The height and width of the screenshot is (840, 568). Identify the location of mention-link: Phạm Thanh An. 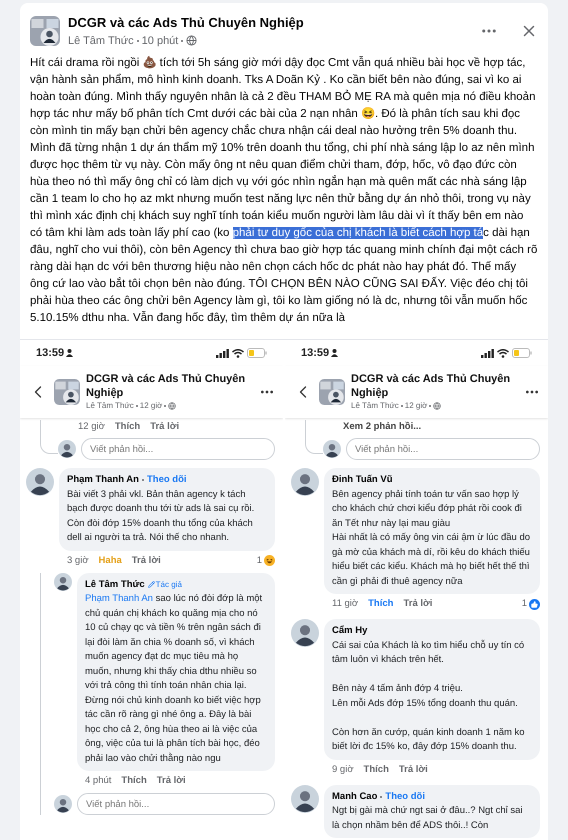
(119, 598).